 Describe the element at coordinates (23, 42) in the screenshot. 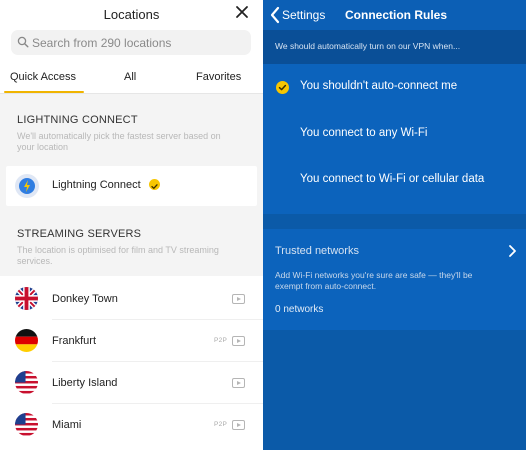

I see `search-icon` at that location.